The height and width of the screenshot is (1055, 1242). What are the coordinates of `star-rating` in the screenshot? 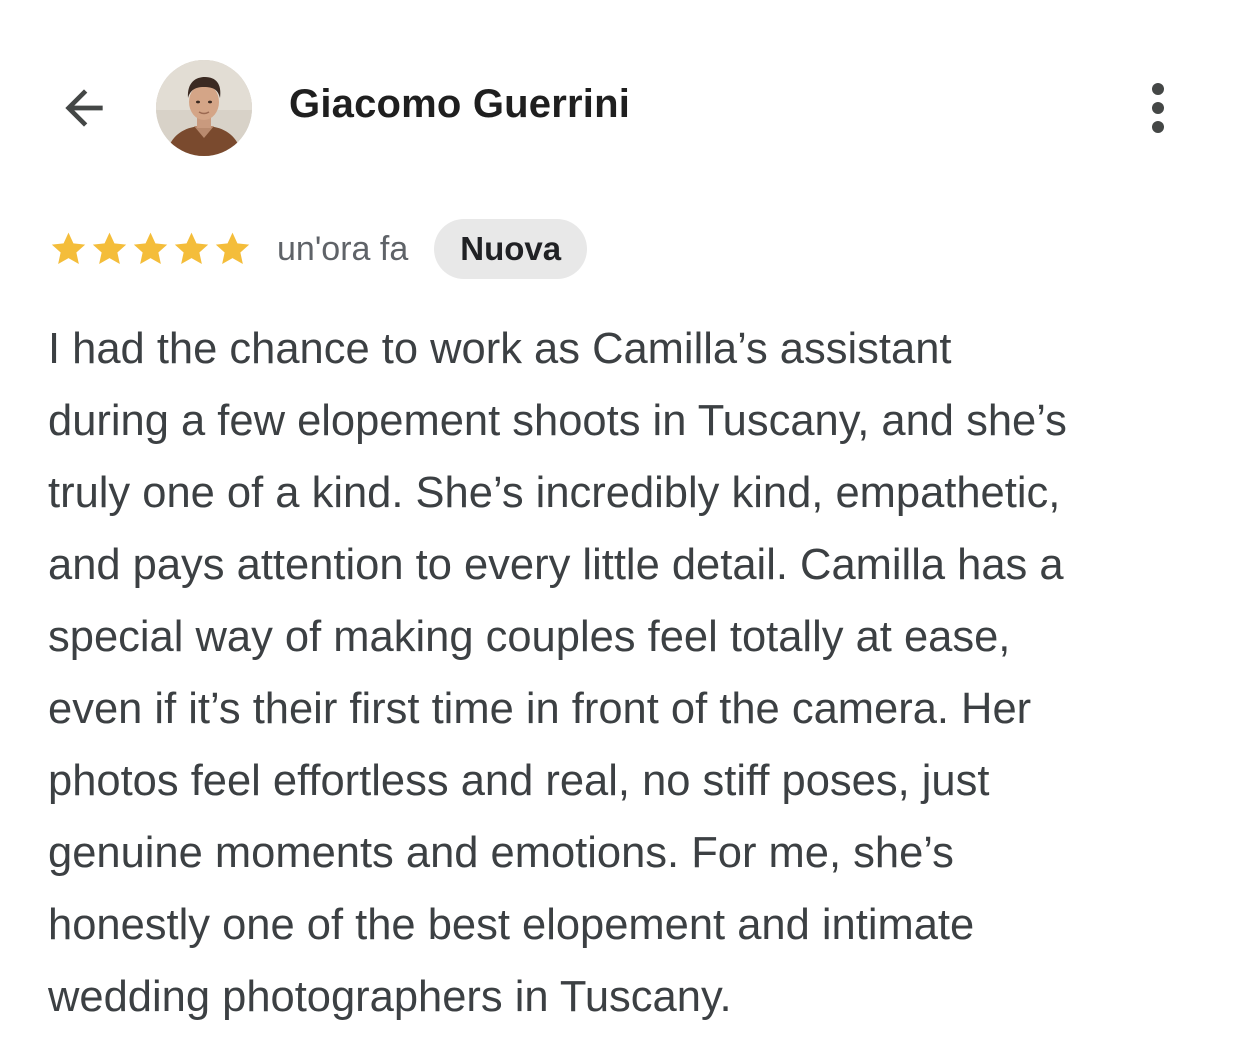 It's located at (150, 249).